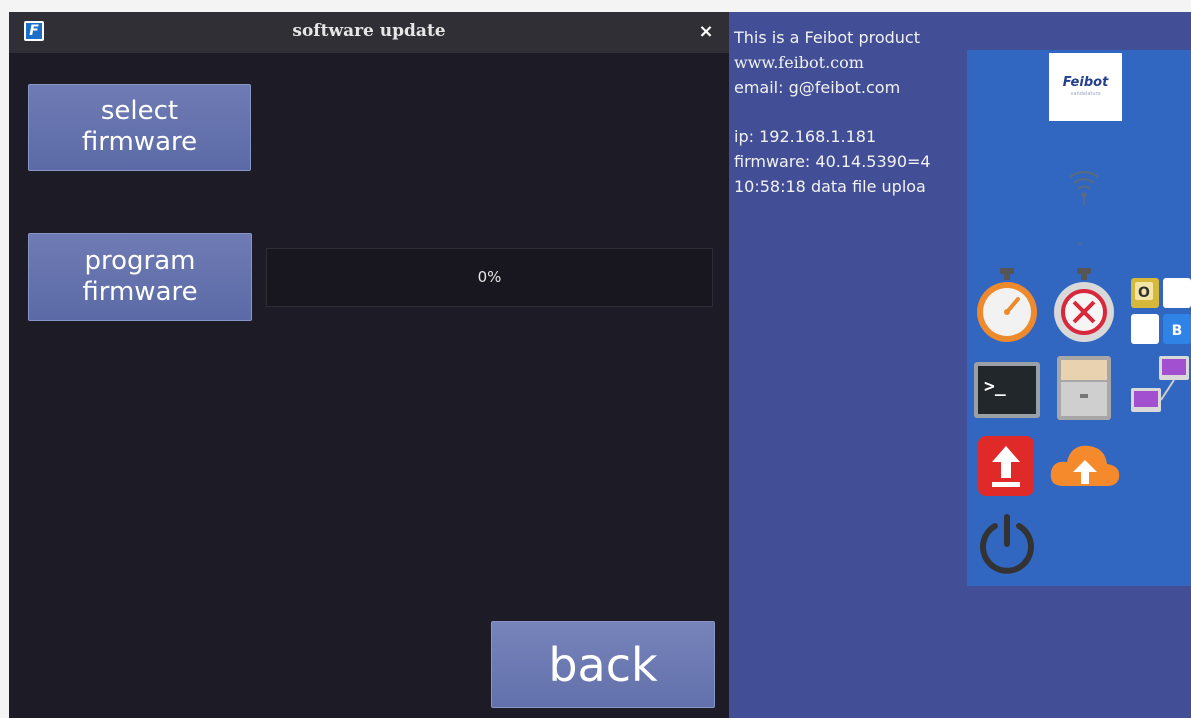 The image size is (1191, 718). Describe the element at coordinates (830, 186) in the screenshot. I see `info-upload-status: 10:58:18 data file uploa` at that location.